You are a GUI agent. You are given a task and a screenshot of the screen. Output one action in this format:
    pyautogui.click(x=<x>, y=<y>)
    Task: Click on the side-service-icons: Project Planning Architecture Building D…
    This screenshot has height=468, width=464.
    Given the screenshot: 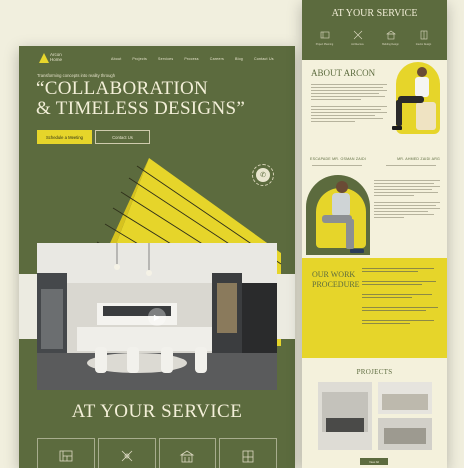 What is the action you would take?
    pyautogui.click(x=374, y=42)
    